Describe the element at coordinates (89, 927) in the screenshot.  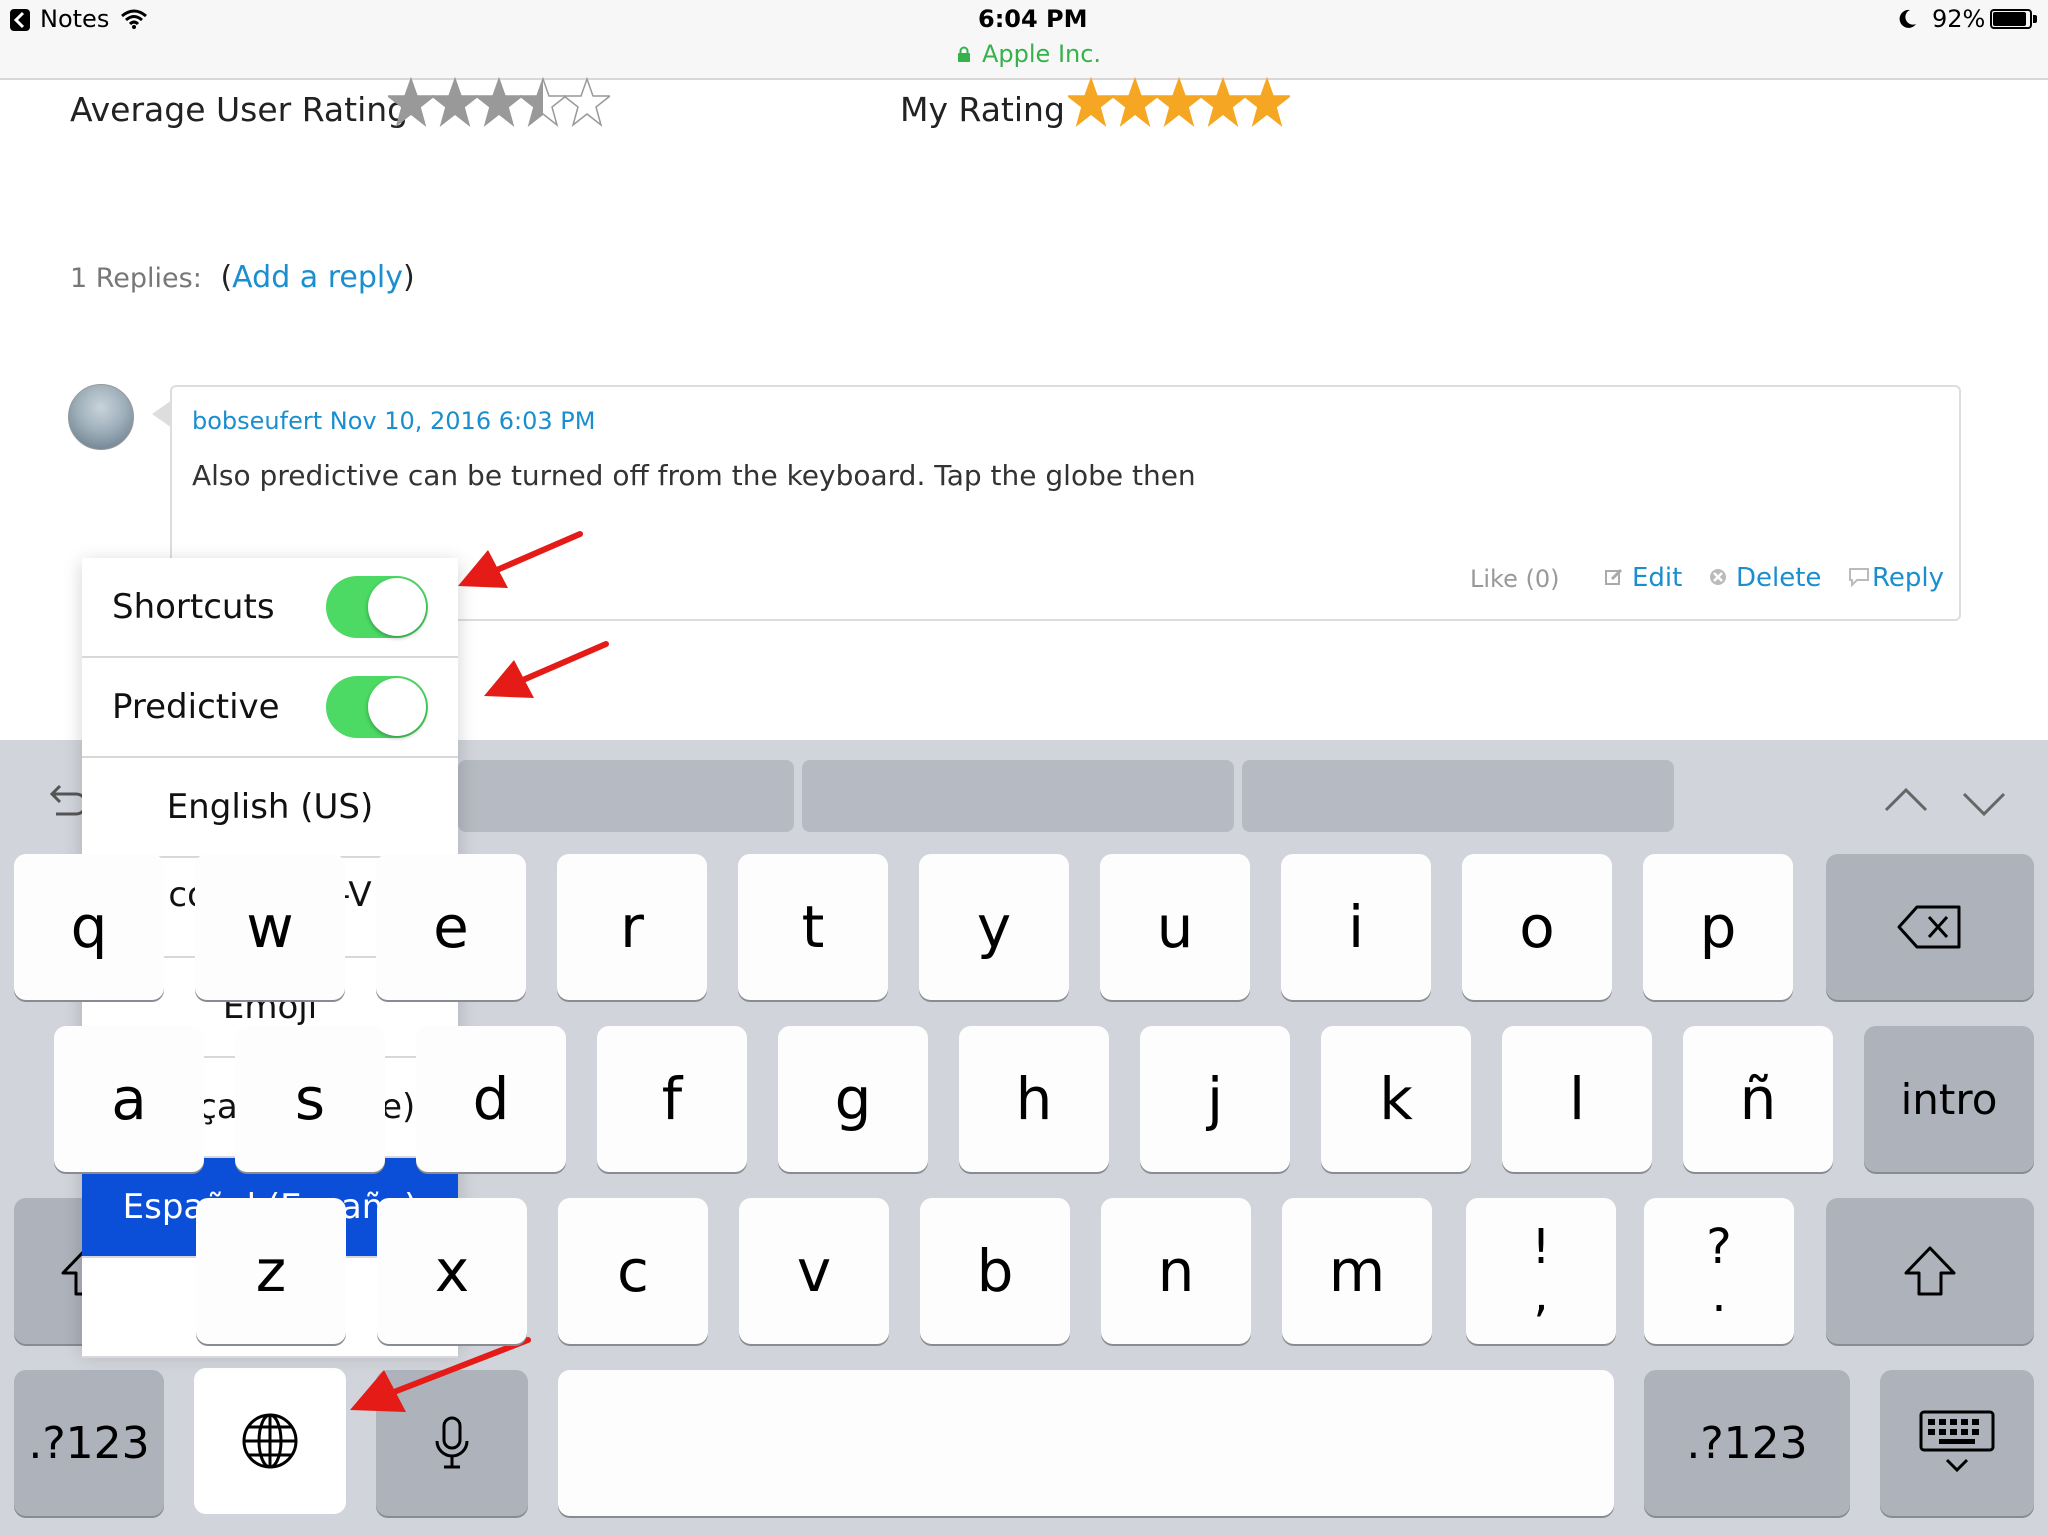
I see `key-q: q` at that location.